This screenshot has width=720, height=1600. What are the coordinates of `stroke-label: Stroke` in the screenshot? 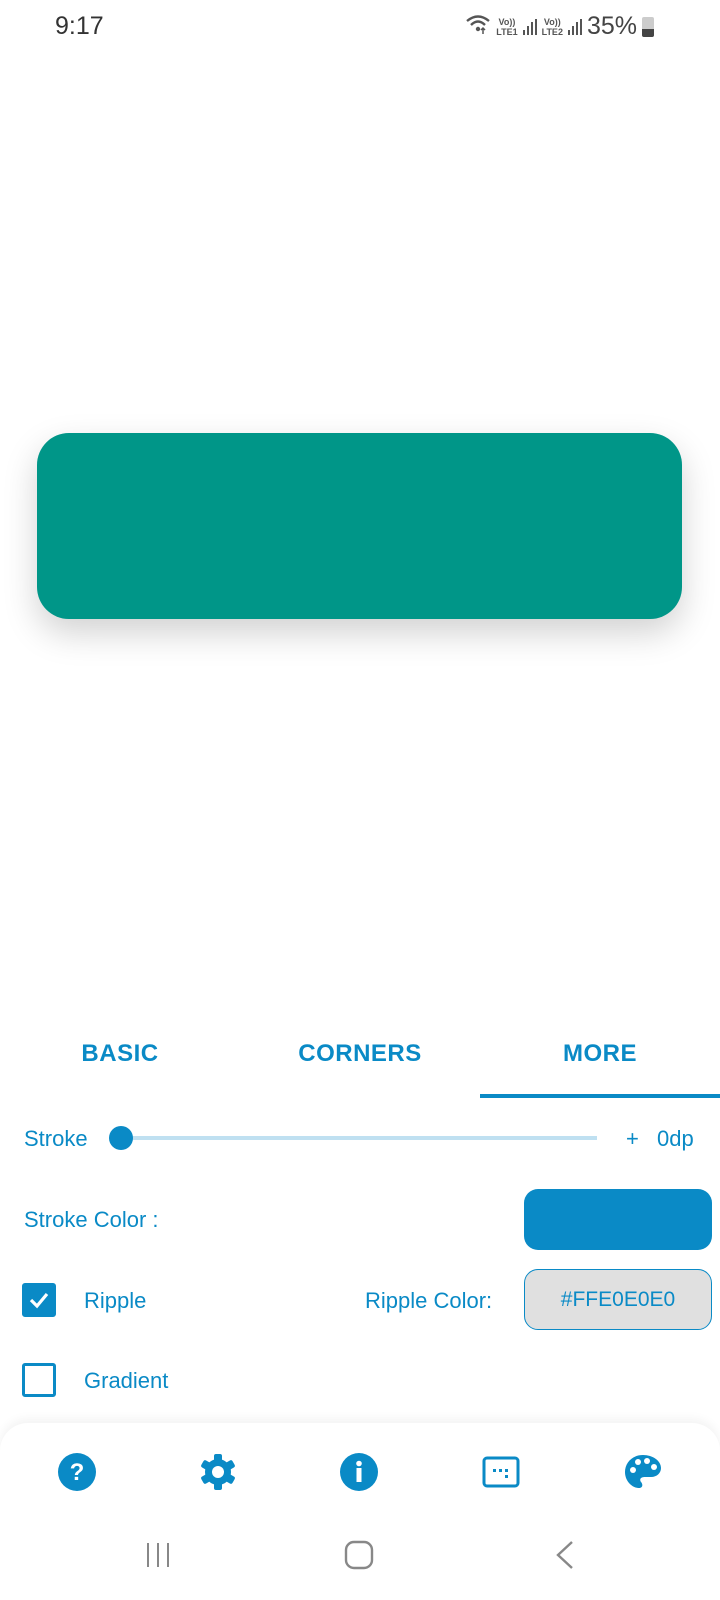 It's located at (56, 1138).